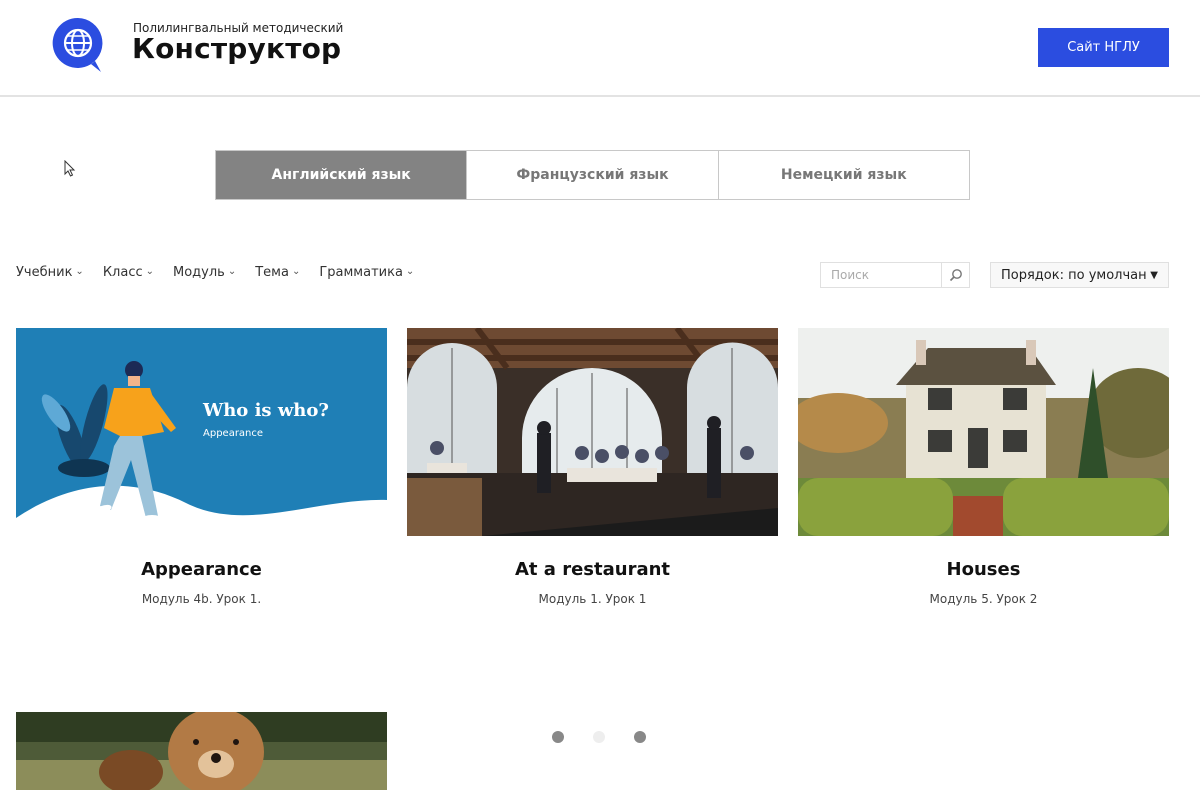 The width and height of the screenshot is (1200, 790). I want to click on globe-logo-icon, so click(78, 45).